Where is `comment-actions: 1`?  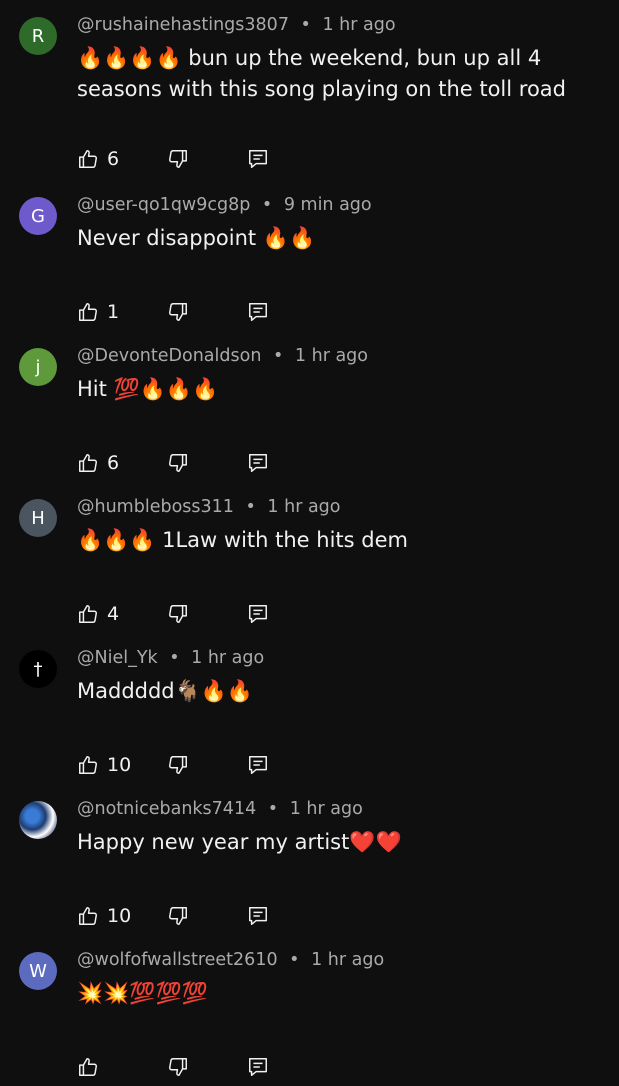
comment-actions: 1 is located at coordinates (173, 312).